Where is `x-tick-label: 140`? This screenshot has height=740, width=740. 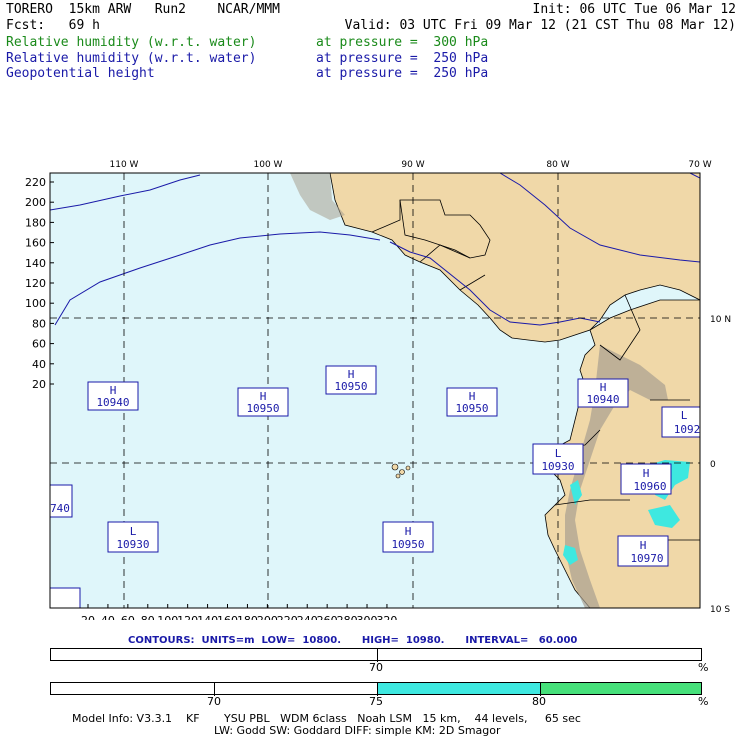
x-tick-label: 140 is located at coordinates (207, 617).